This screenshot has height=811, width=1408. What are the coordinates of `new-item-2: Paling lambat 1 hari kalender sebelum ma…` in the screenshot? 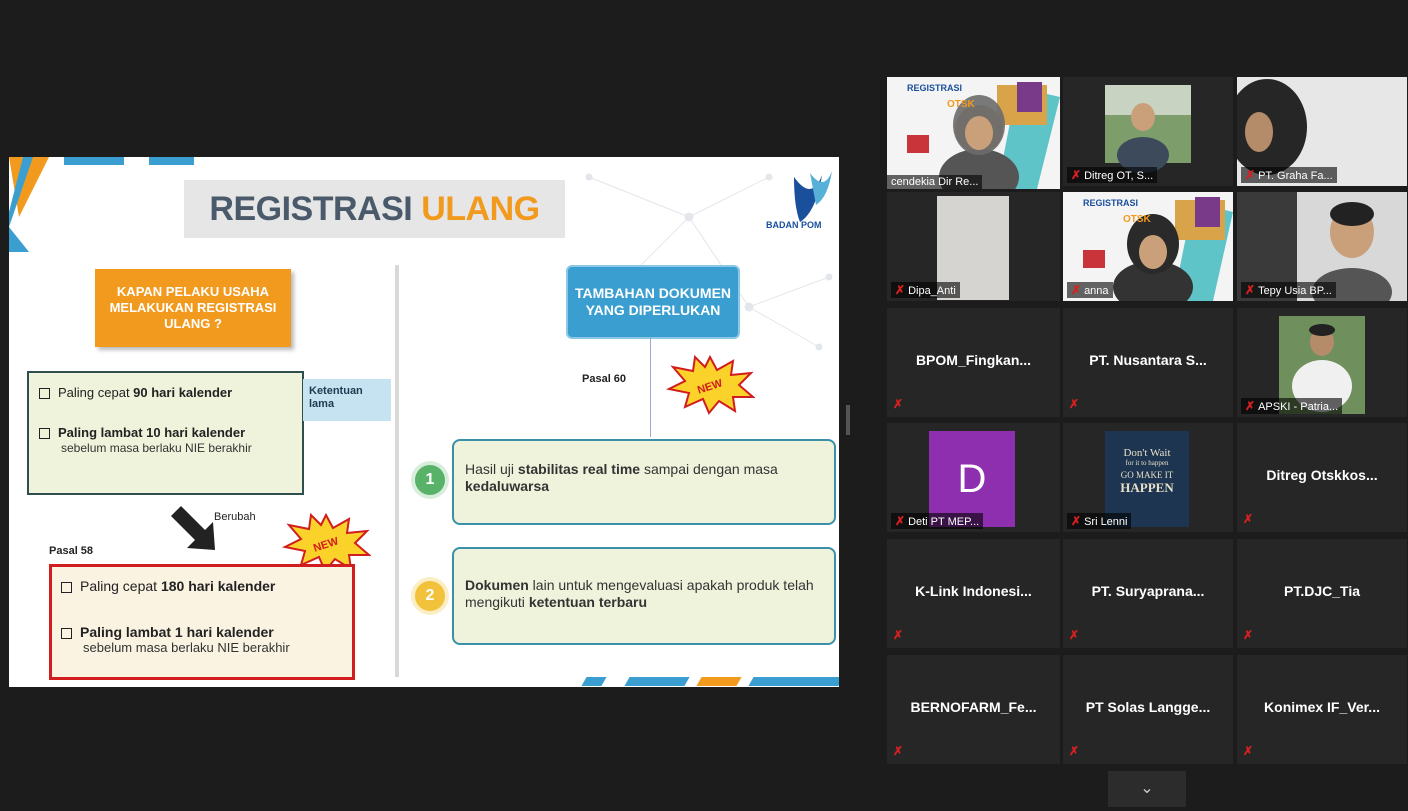 It's located at (175, 640).